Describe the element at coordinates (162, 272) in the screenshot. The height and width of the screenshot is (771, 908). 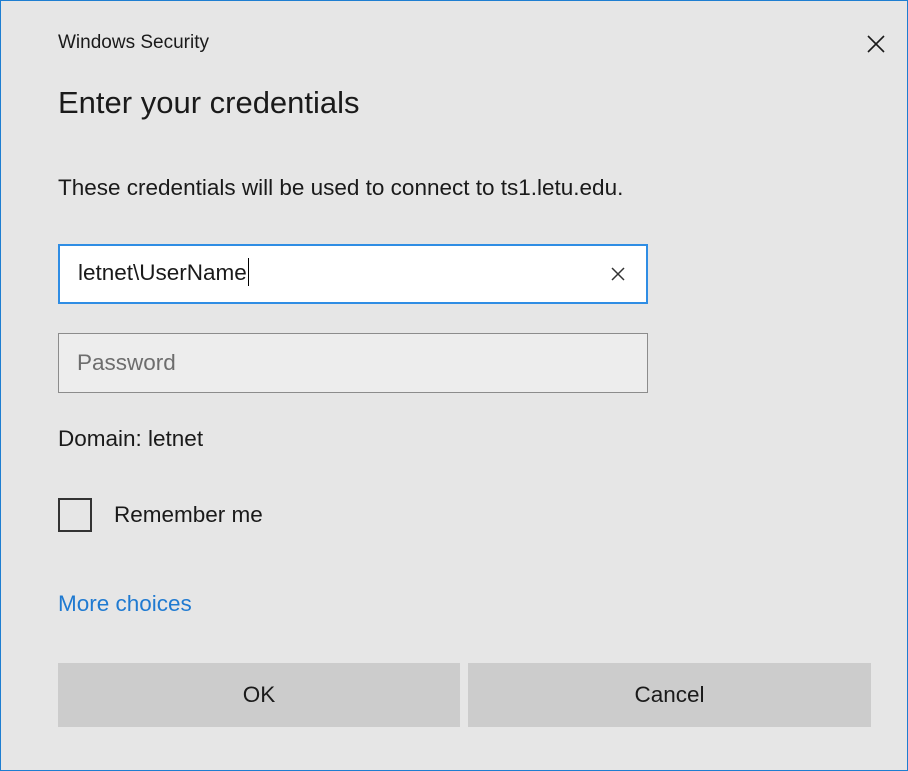
I see `username-value: letnet\UserName` at that location.